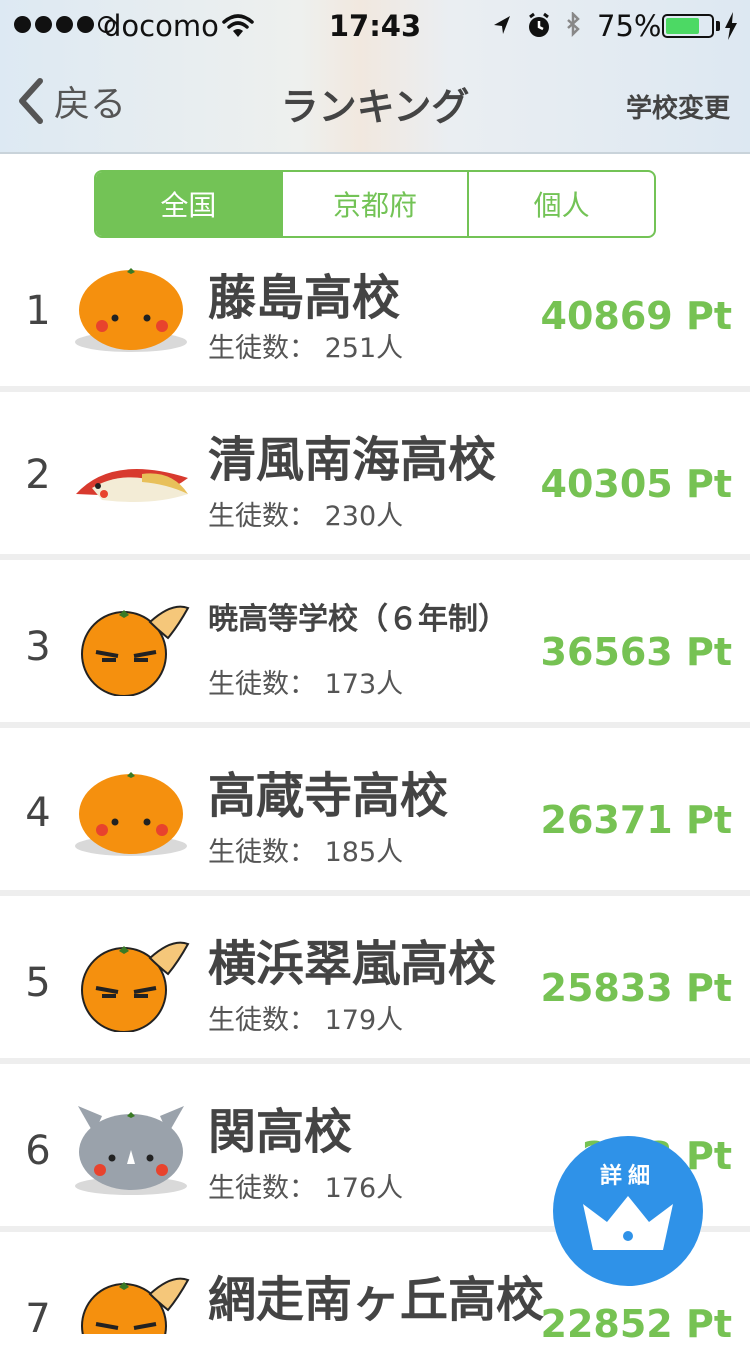  What do you see at coordinates (306, 684) in the screenshot?
I see `student-count: 生徒数： 173人` at bounding box center [306, 684].